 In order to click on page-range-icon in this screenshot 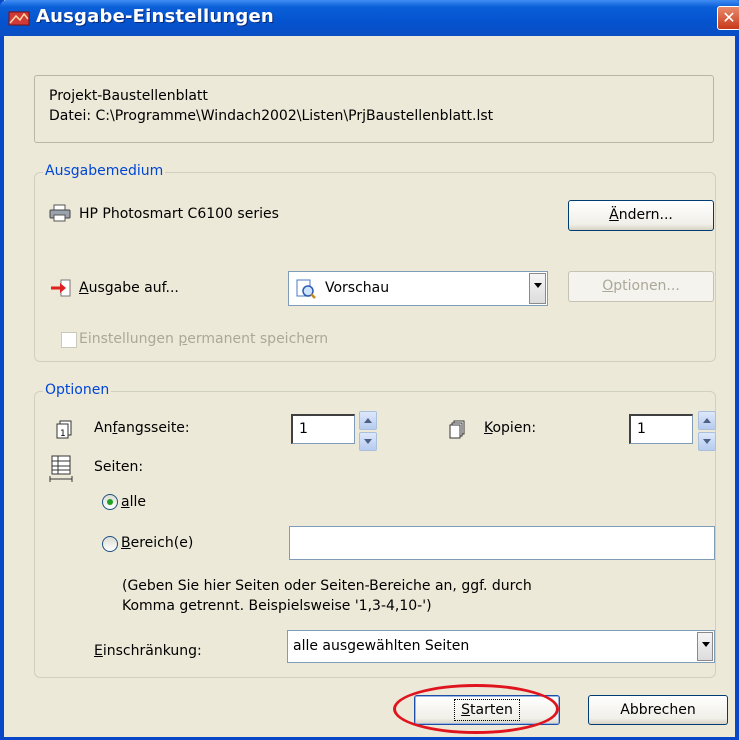, I will do `click(61, 468)`.